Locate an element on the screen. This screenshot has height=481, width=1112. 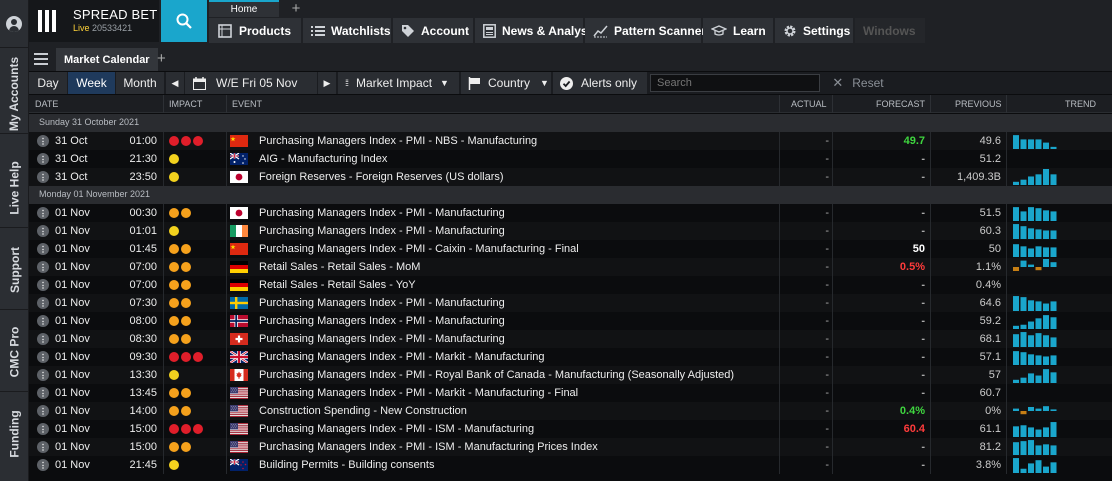
column-impact: IMPACT is located at coordinates (185, 104).